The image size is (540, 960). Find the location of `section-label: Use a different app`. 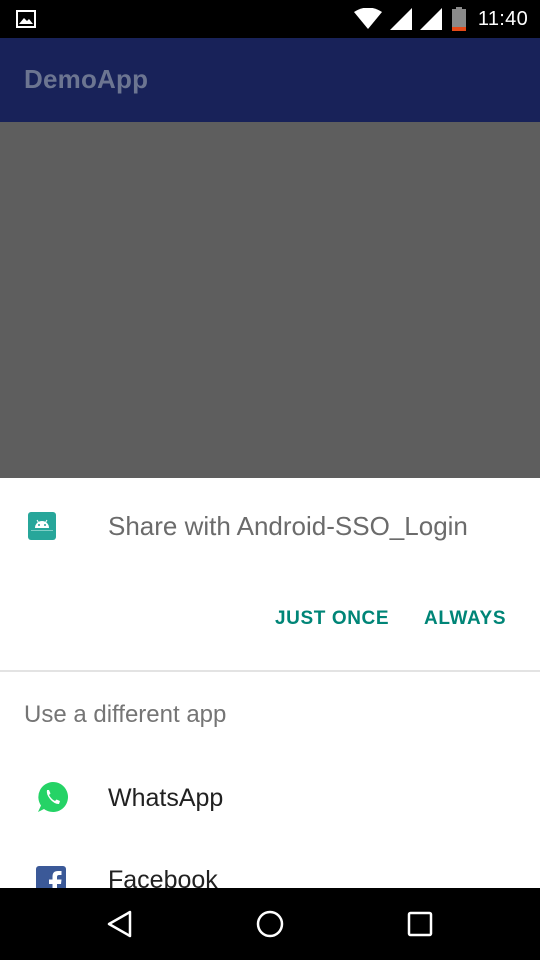

section-label: Use a different app is located at coordinates (125, 714).